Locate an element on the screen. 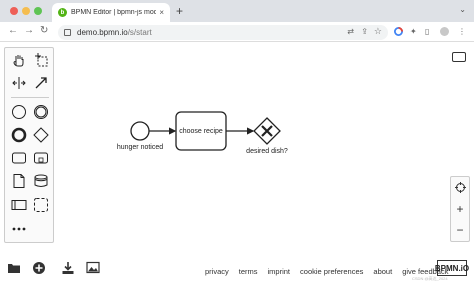  create-new-icon is located at coordinates (38, 267).